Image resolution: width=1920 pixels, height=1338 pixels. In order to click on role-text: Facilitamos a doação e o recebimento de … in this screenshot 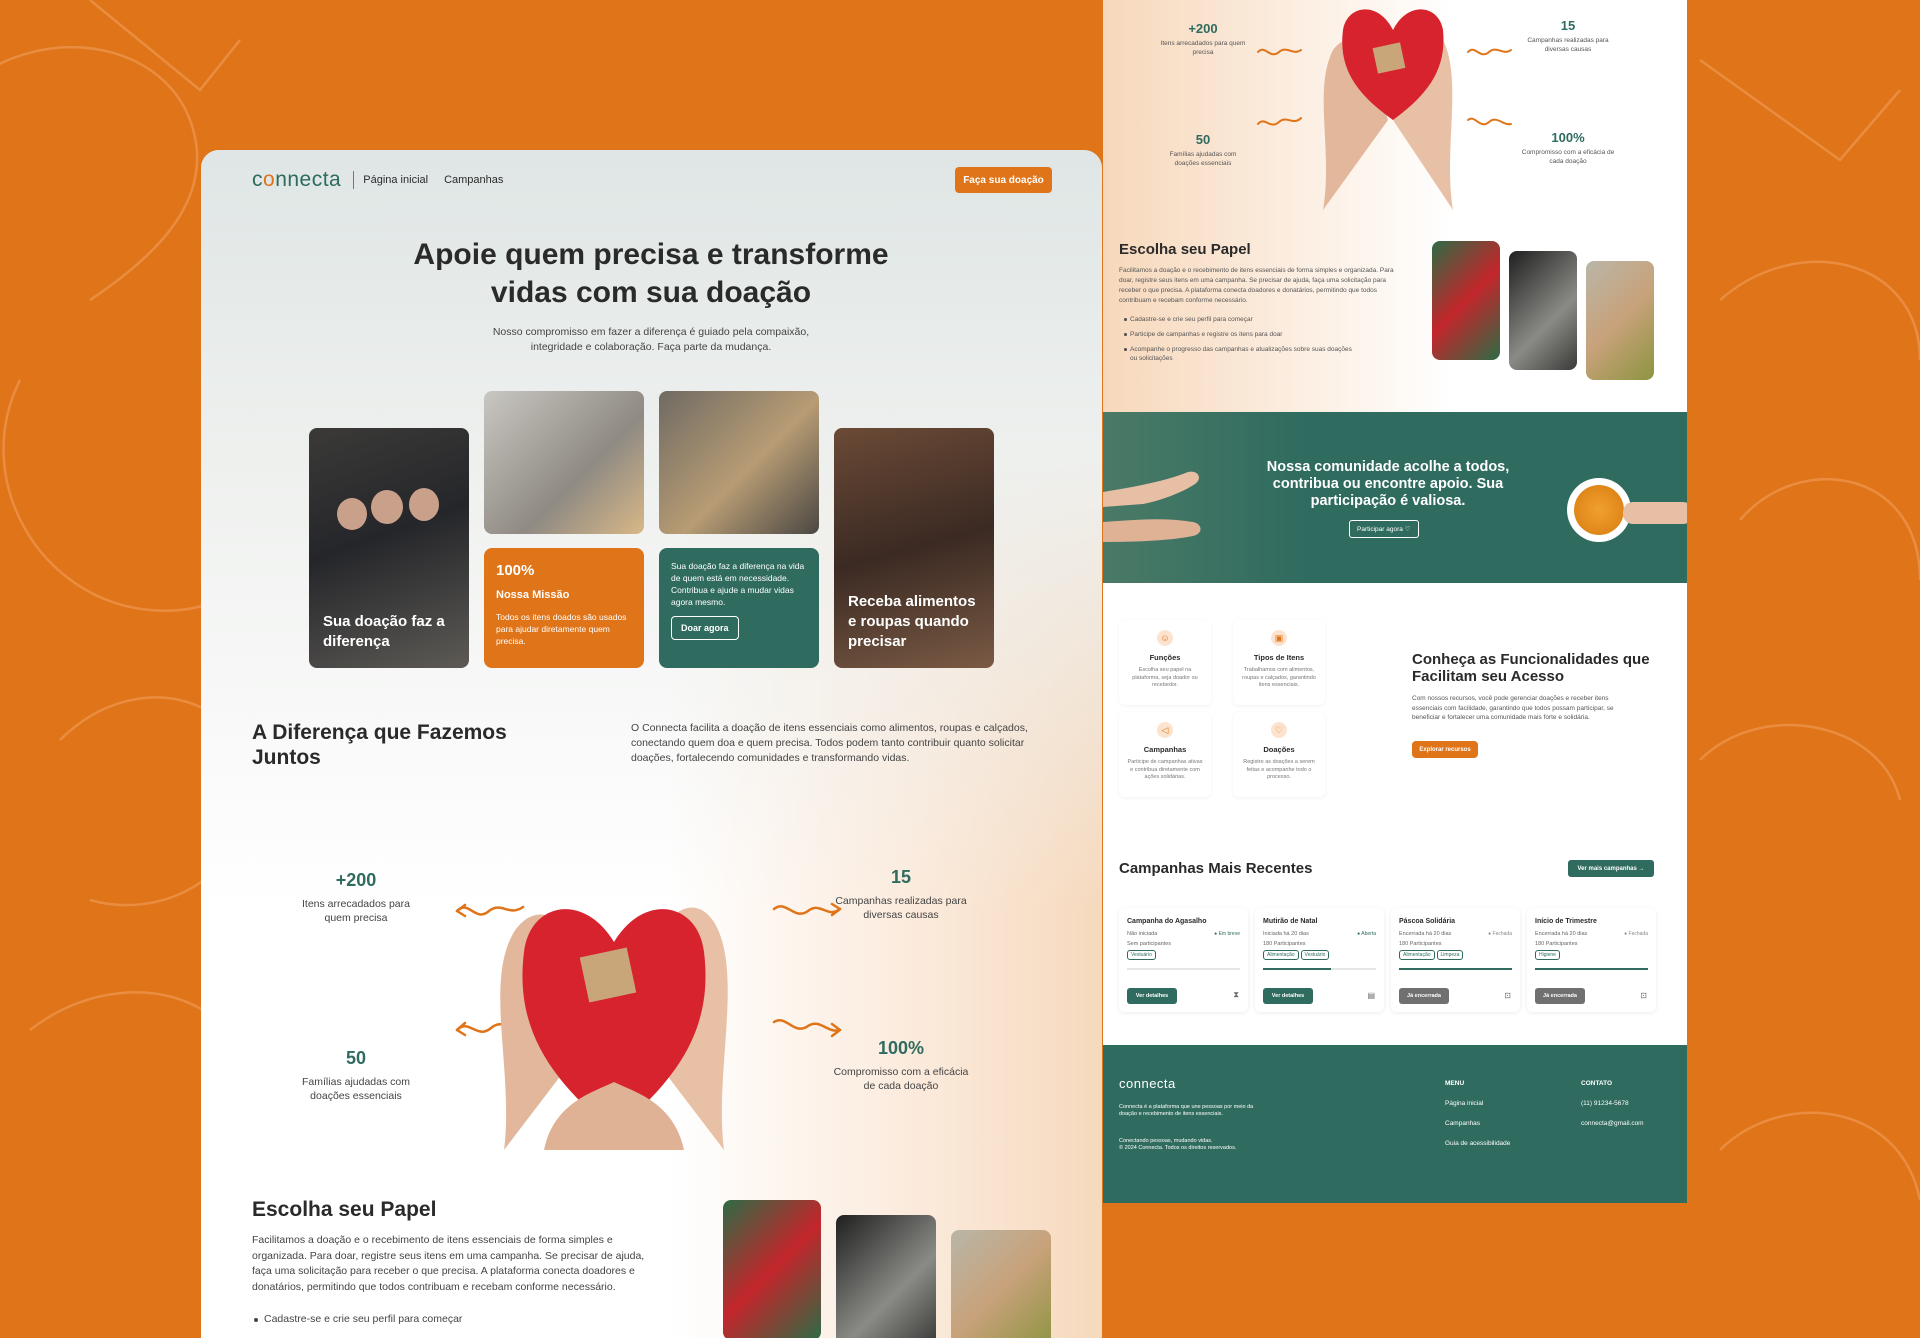, I will do `click(1256, 285)`.